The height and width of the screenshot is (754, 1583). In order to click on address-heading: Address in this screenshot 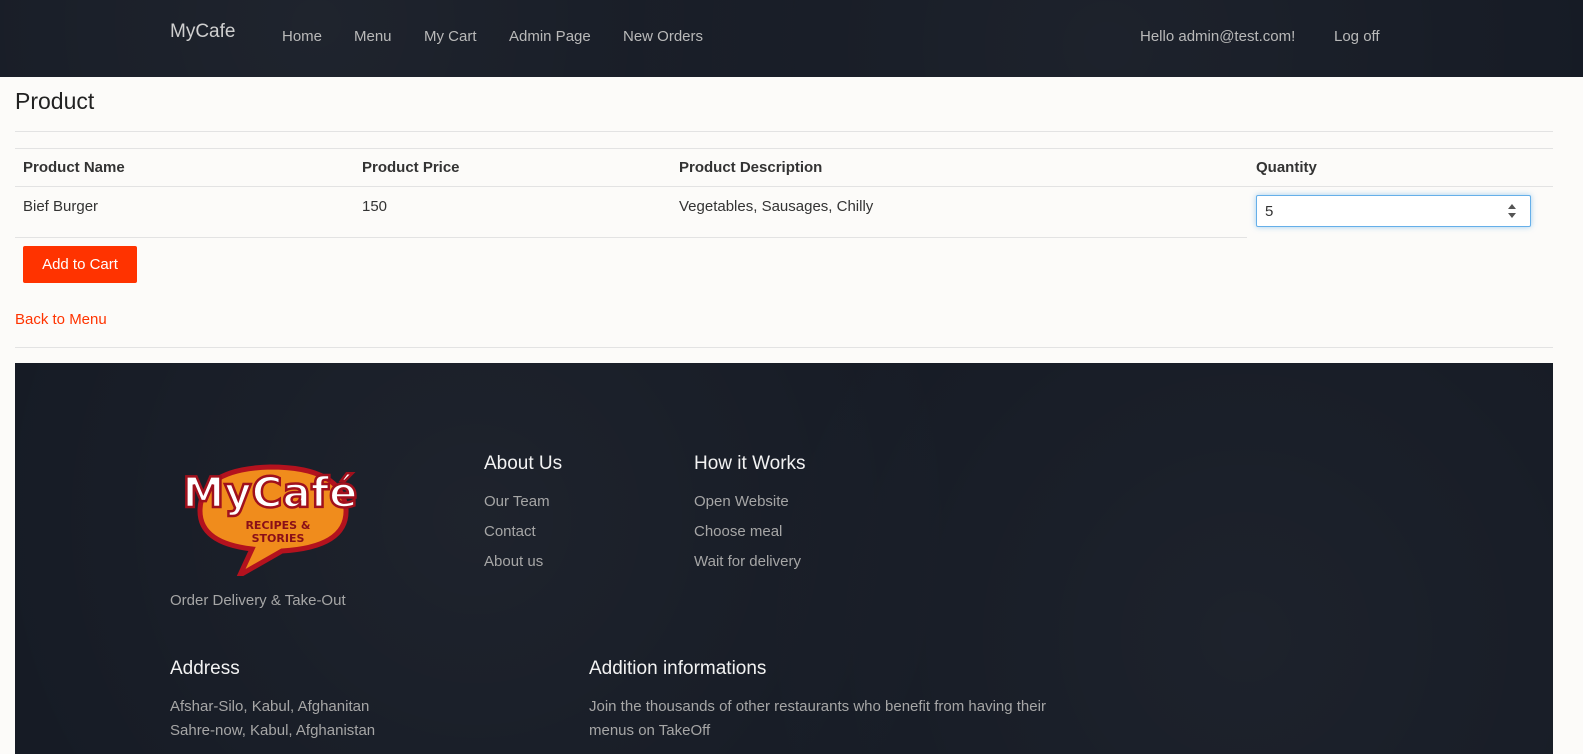, I will do `click(205, 668)`.